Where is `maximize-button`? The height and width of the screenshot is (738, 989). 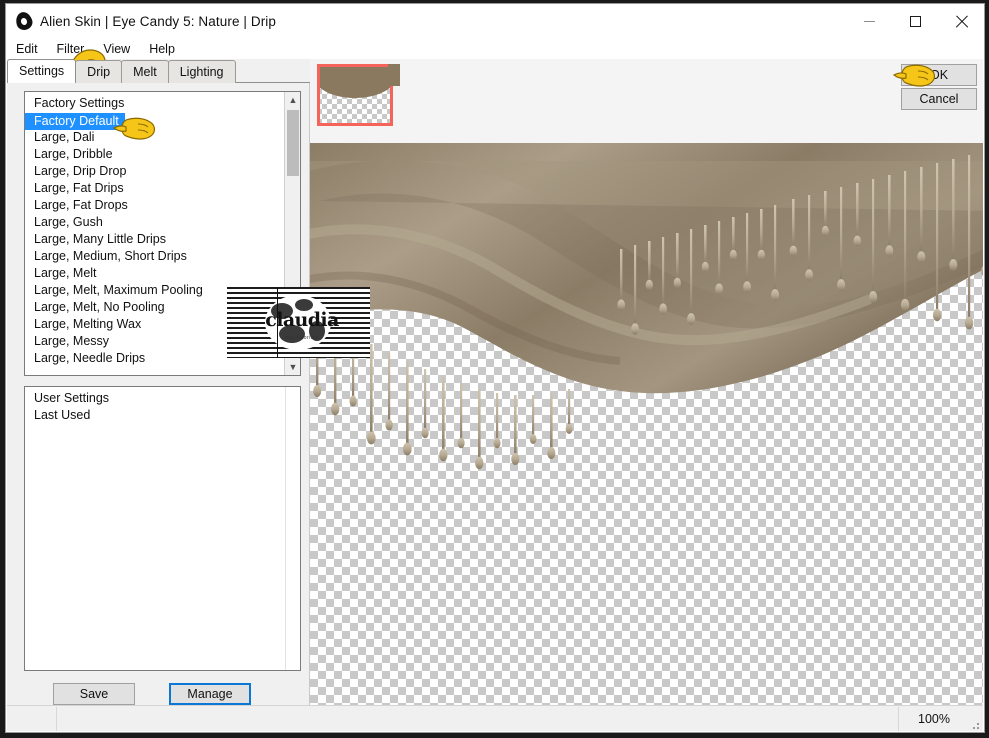
maximize-button is located at coordinates (915, 21).